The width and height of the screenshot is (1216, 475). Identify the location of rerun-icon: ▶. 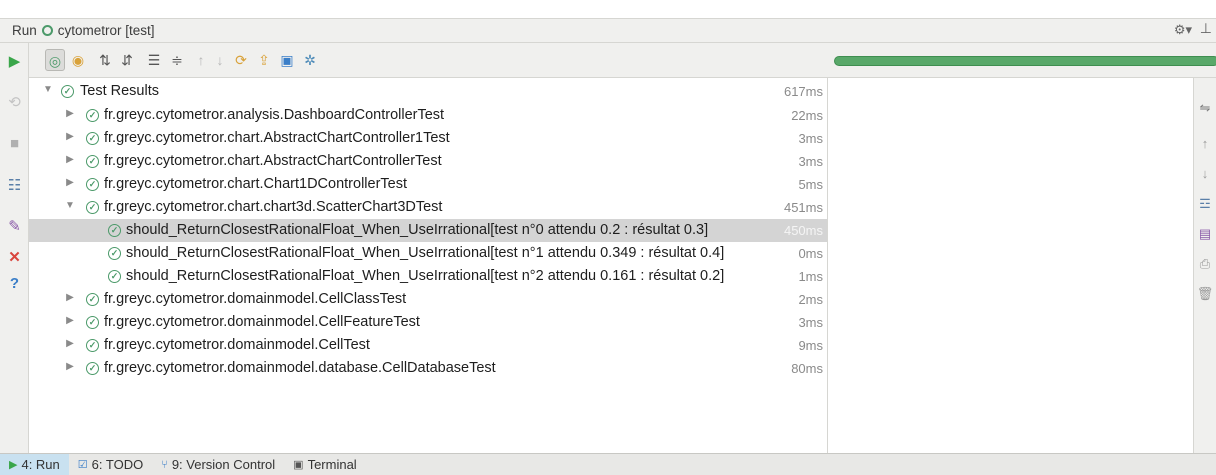
(14, 61).